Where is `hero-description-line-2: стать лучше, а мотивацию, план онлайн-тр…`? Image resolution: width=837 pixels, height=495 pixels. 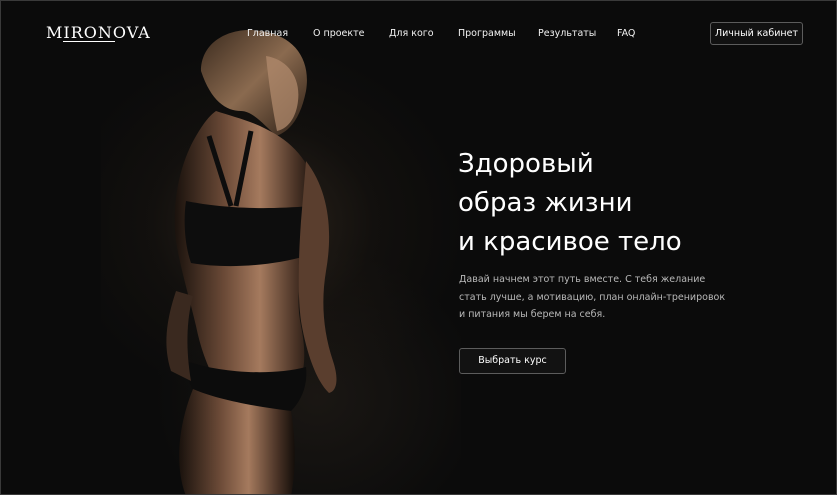
hero-description-line-2: стать лучше, а мотивацию, план онлайн-тр… is located at coordinates (592, 297).